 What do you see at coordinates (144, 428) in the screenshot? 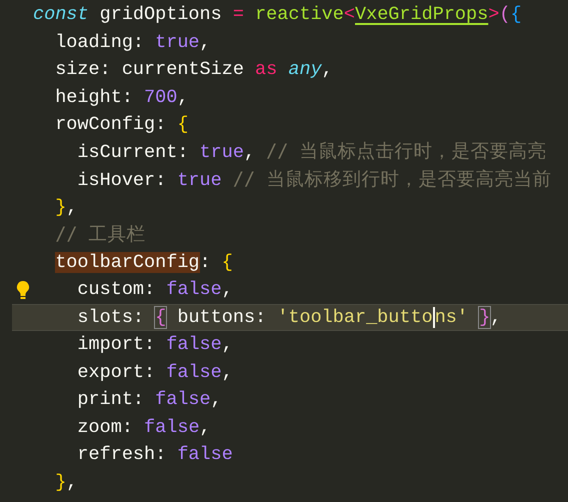
I see `code-line: zoom: false,` at bounding box center [144, 428].